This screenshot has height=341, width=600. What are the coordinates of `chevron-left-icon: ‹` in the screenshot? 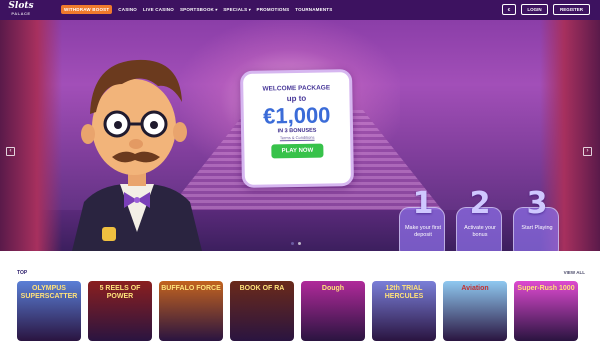 It's located at (10, 151).